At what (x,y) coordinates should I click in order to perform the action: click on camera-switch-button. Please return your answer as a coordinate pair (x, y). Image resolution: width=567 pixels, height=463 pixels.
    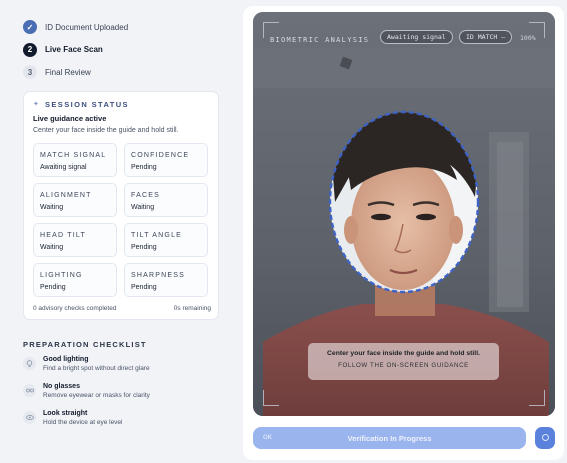
    Looking at the image, I should click on (545, 438).